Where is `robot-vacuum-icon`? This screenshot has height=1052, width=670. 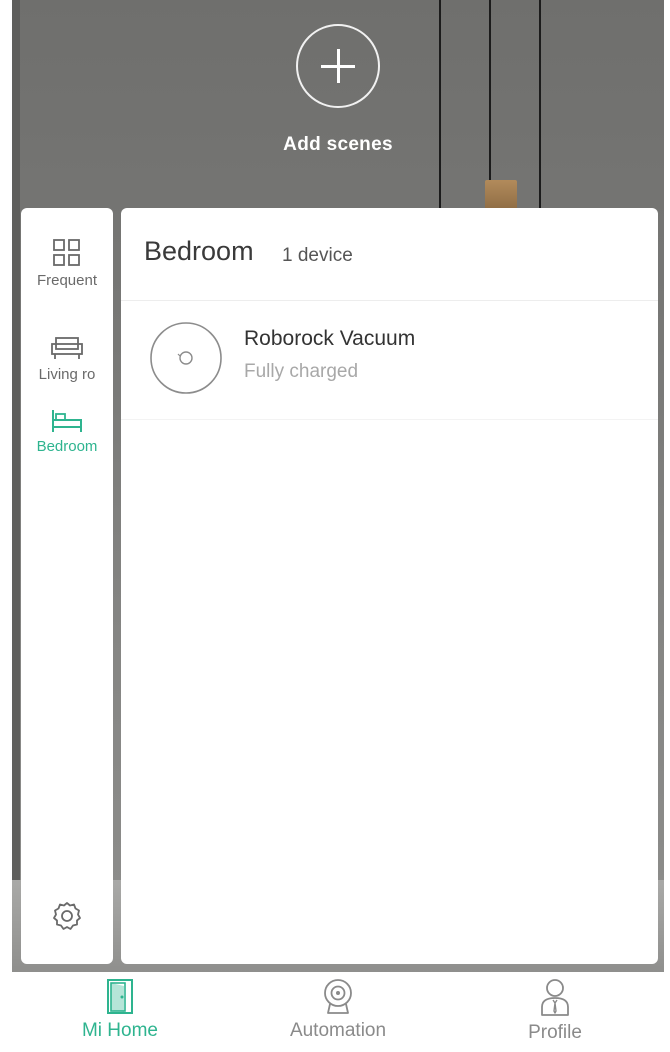
robot-vacuum-icon is located at coordinates (186, 358).